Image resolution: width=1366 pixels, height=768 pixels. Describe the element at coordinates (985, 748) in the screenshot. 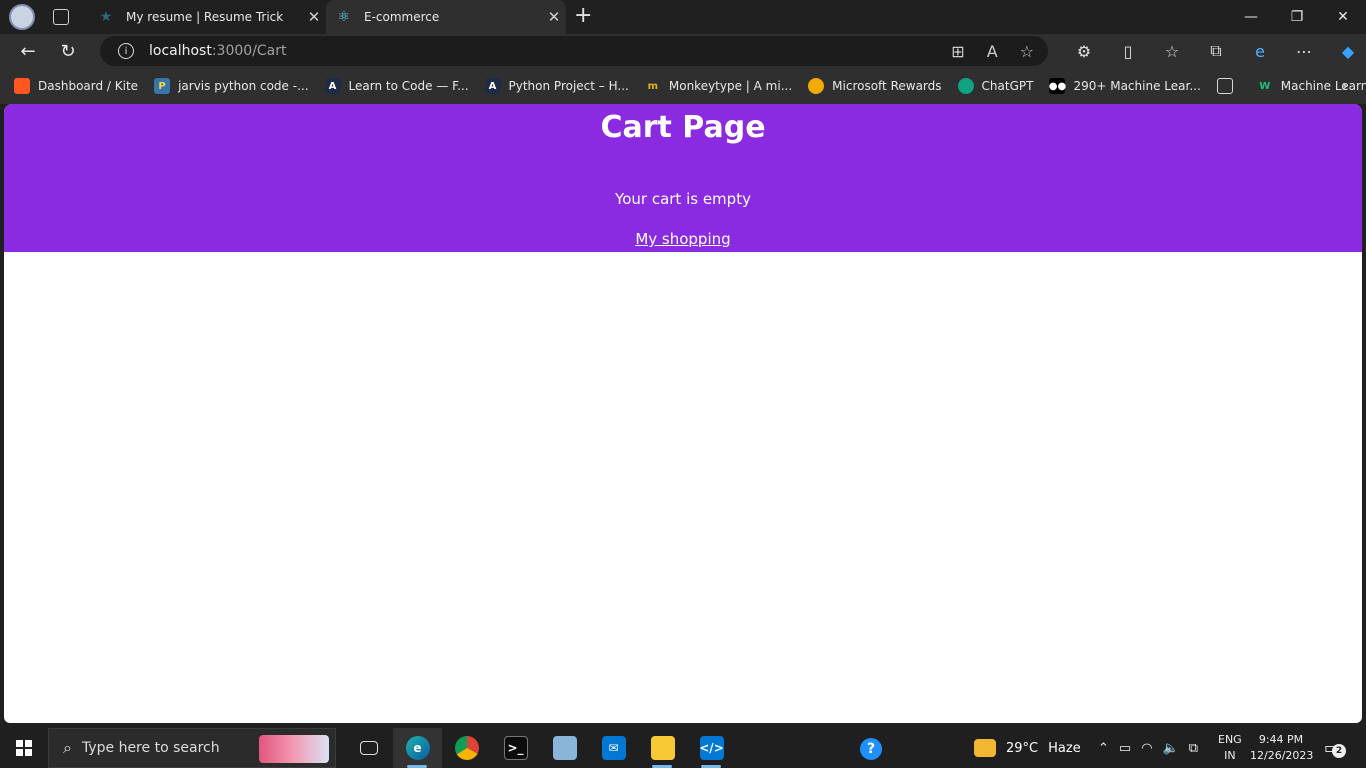

I see `weather-haze-icon` at that location.